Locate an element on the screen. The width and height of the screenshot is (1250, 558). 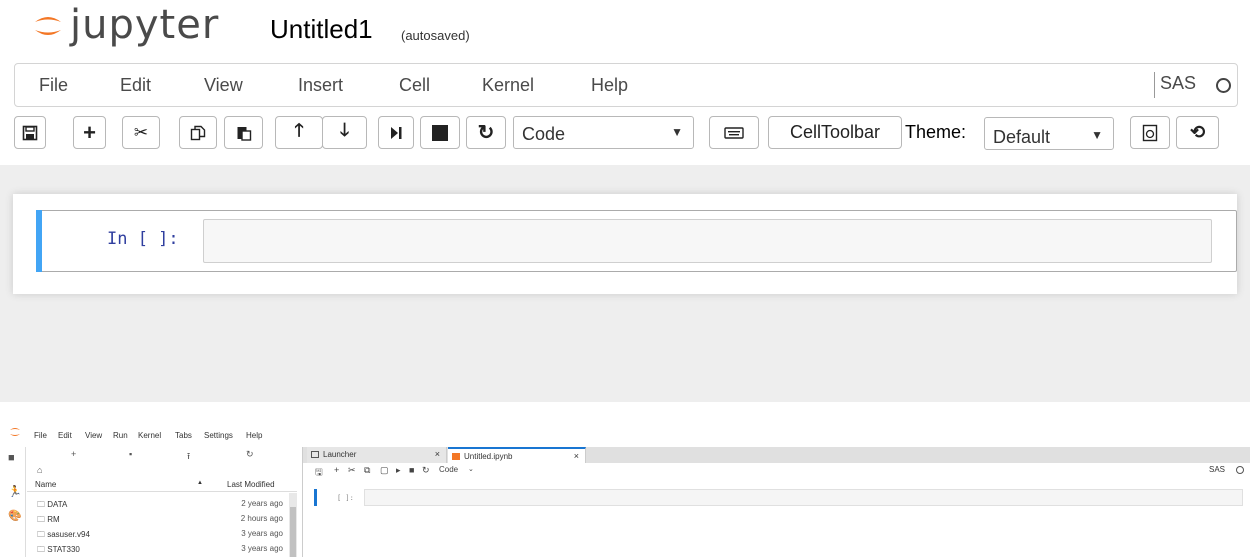
save-button is located at coordinates (30, 132).